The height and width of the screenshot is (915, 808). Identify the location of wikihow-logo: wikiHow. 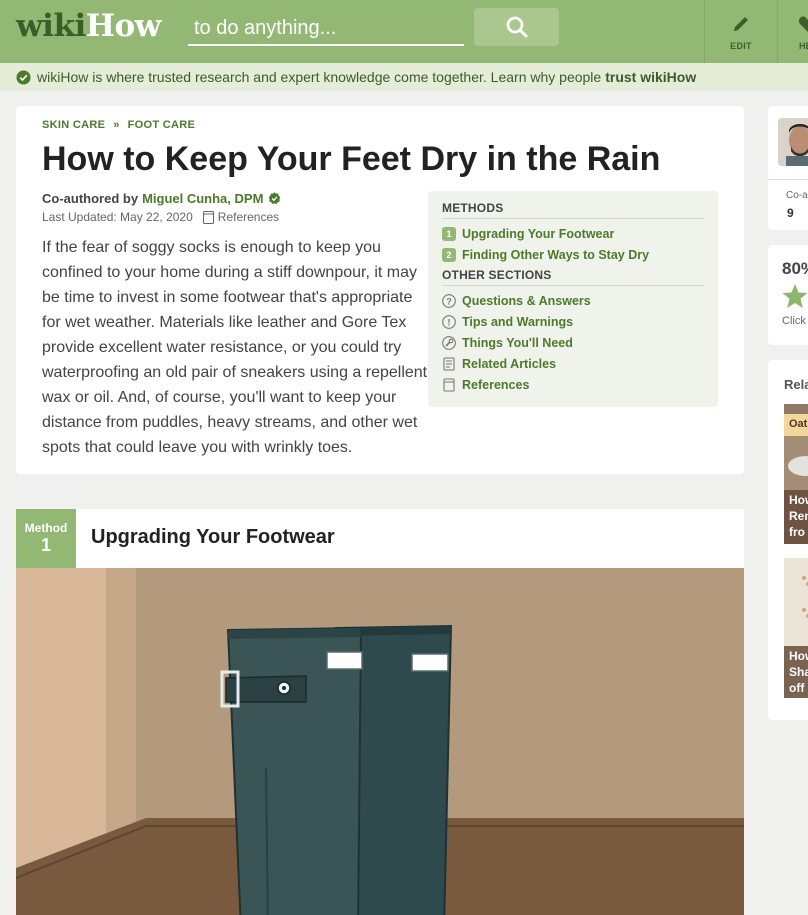
(88, 26).